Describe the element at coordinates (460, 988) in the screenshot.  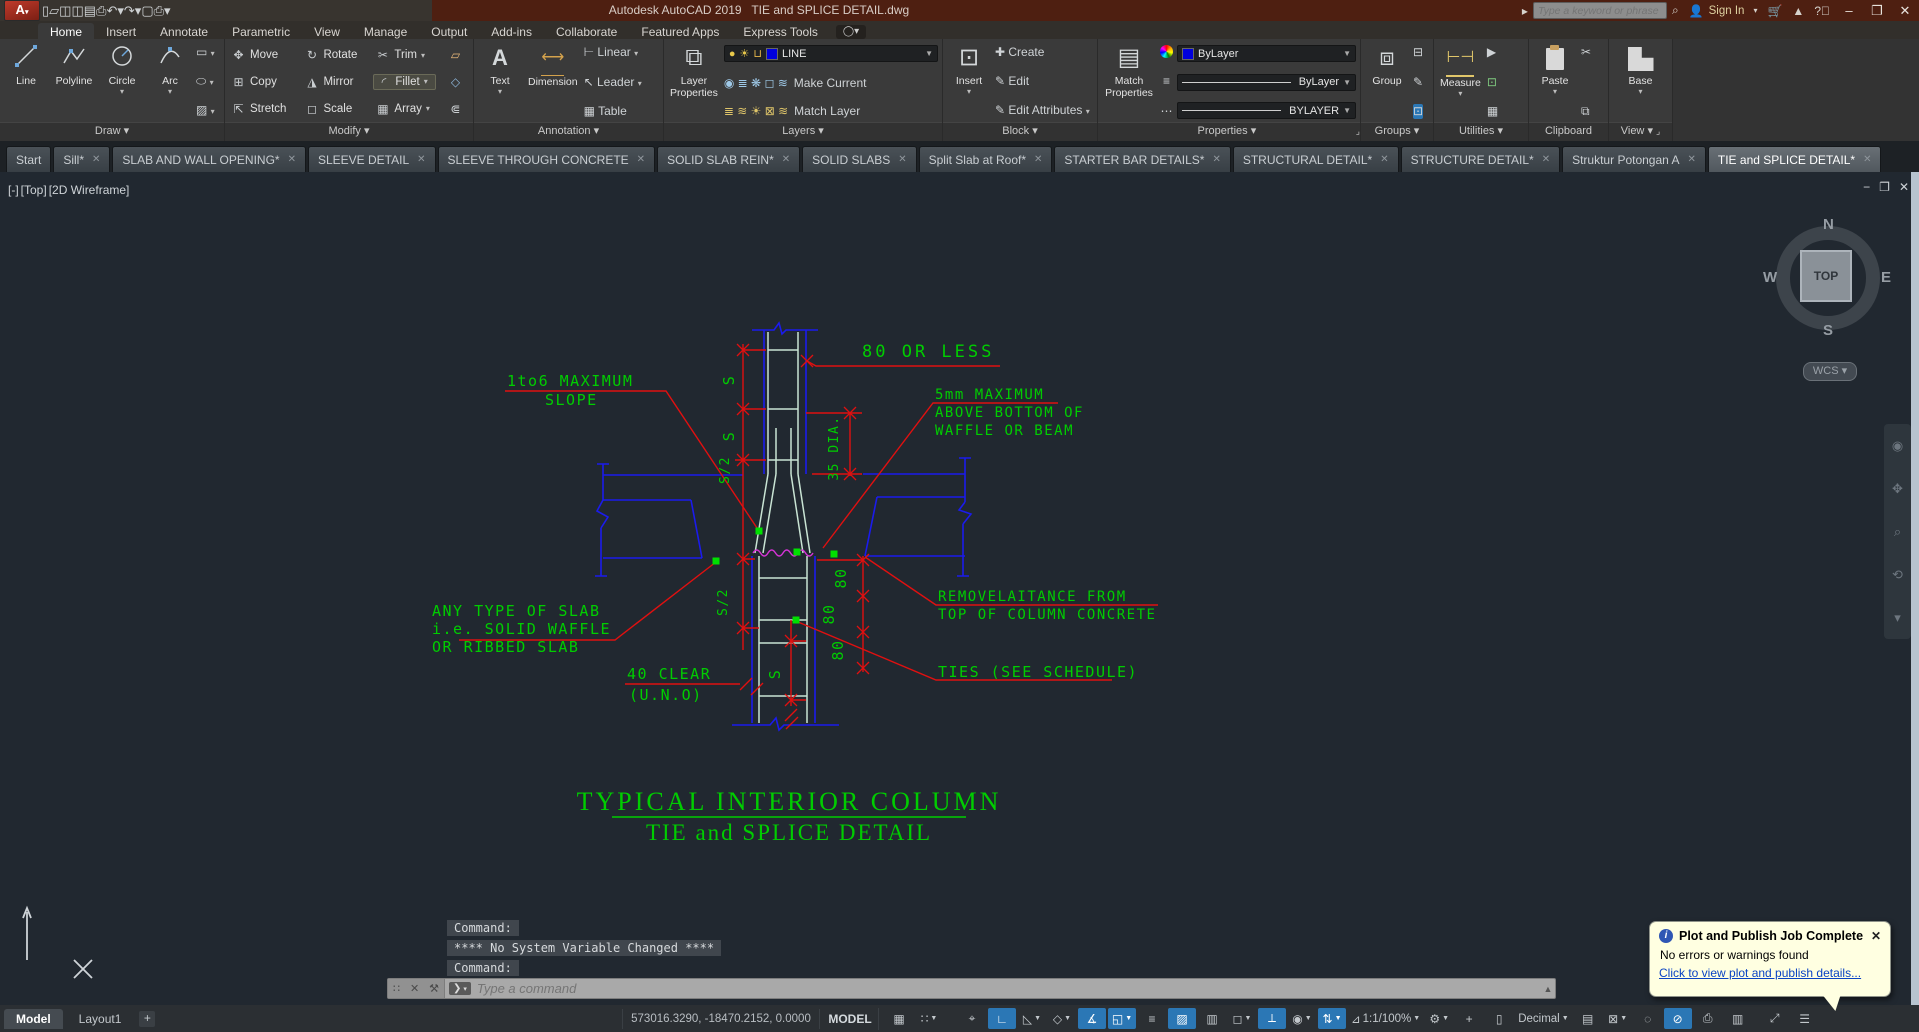
I see `command-prompt-icon: ❯ ▾` at that location.